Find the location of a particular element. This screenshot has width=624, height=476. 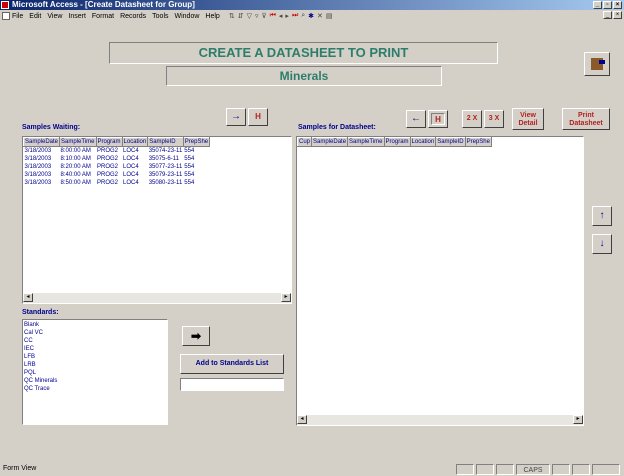

print-datasheet-button: Print Datasheet is located at coordinates (586, 119).